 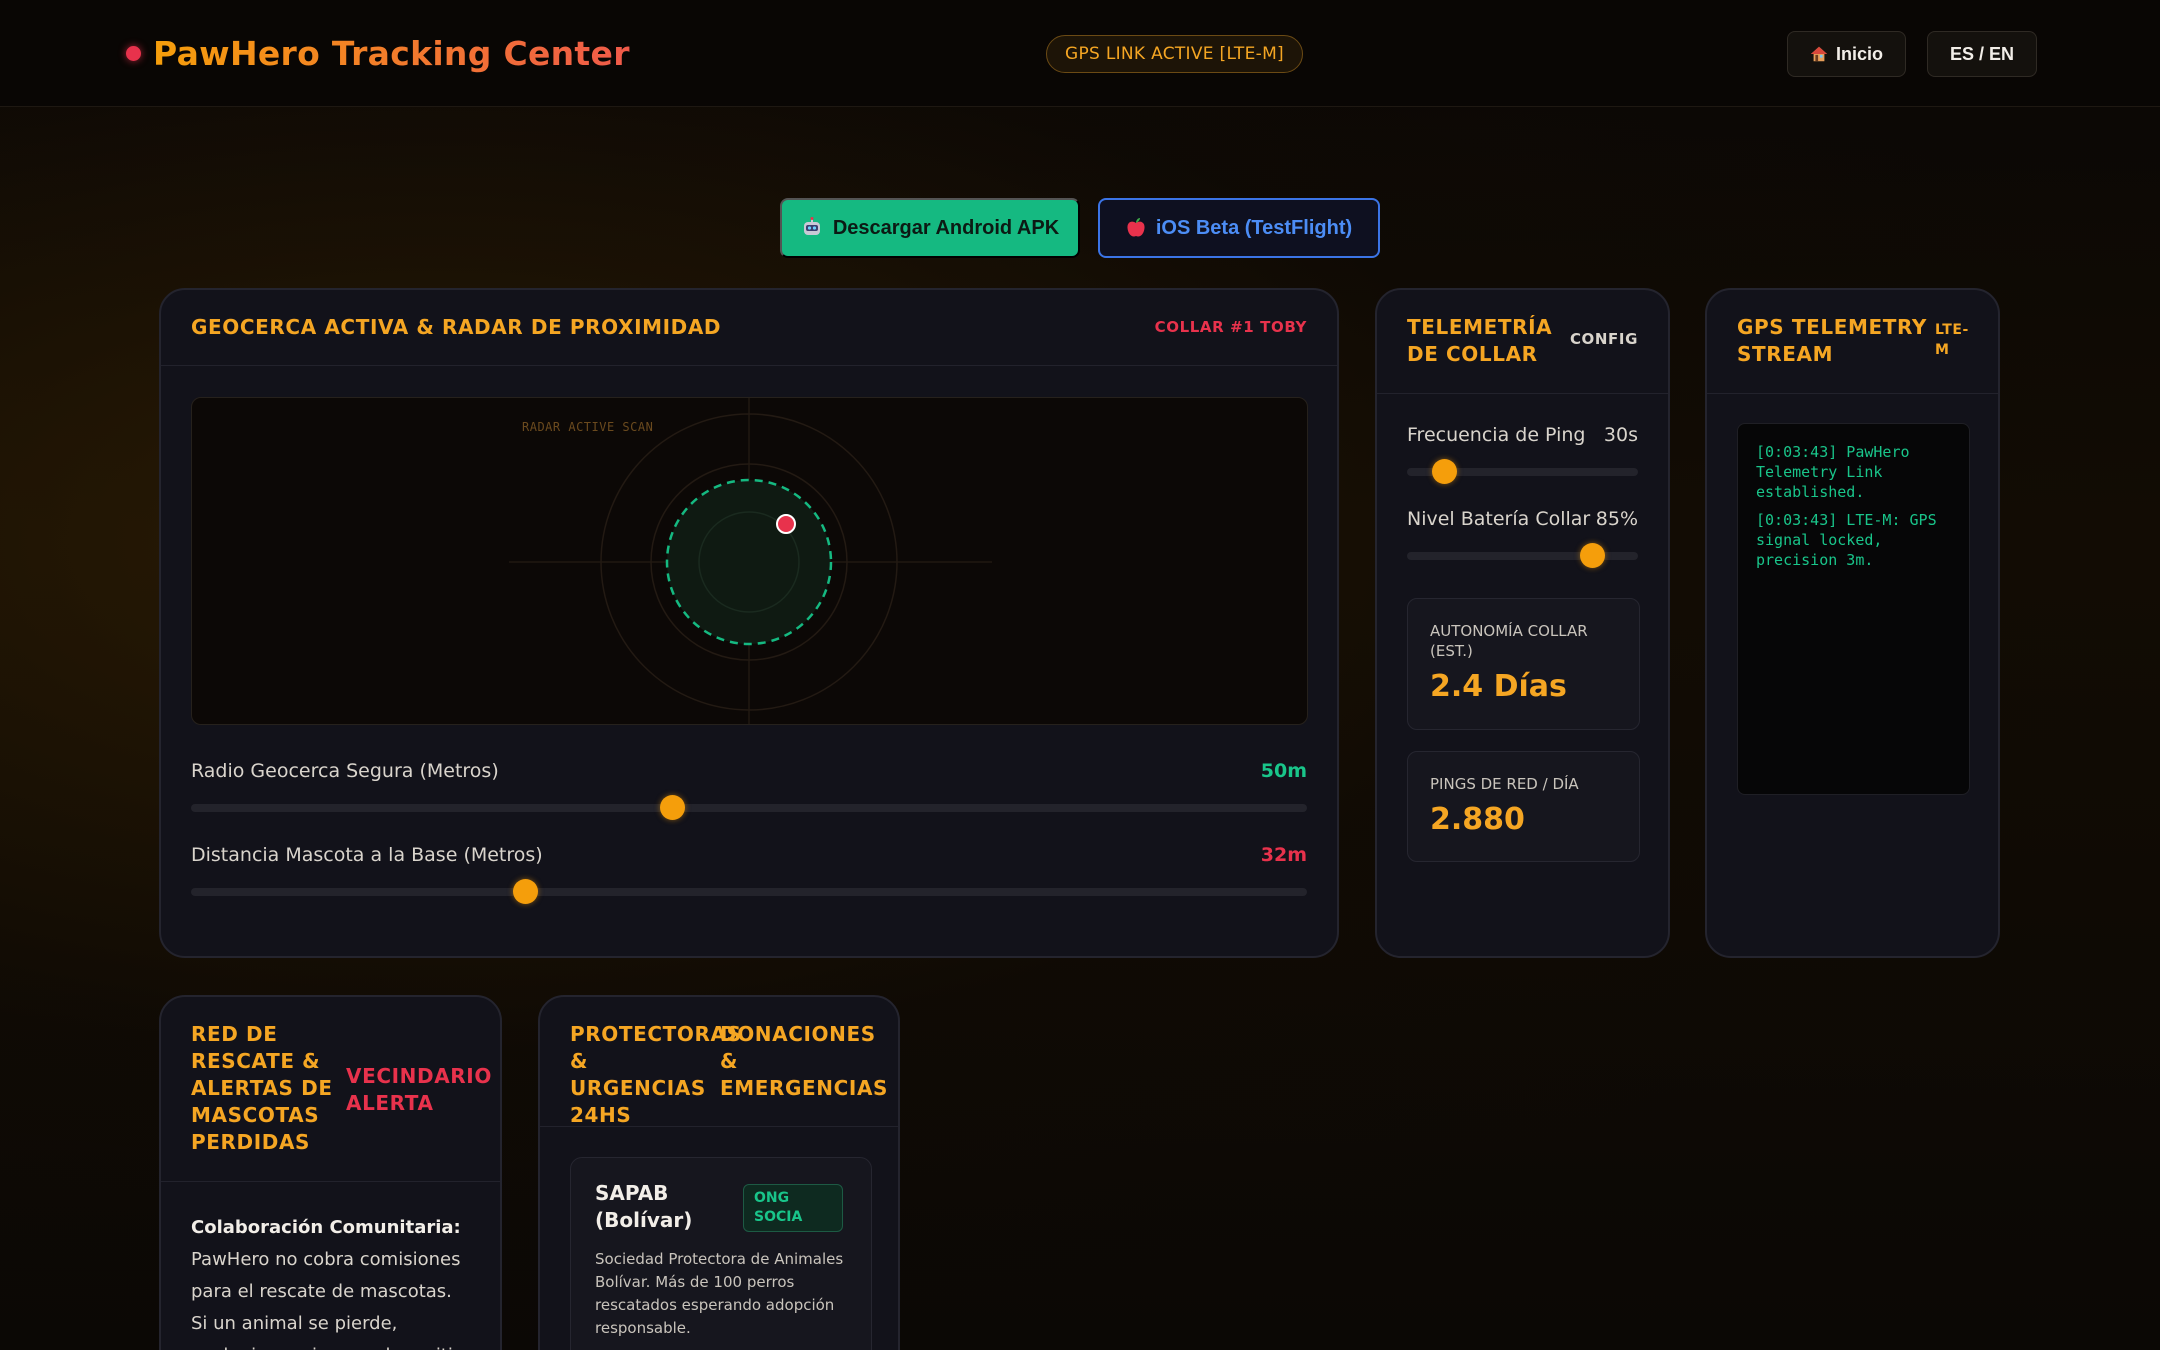 I want to click on language-toggle-label: ES / EN, so click(x=1982, y=54).